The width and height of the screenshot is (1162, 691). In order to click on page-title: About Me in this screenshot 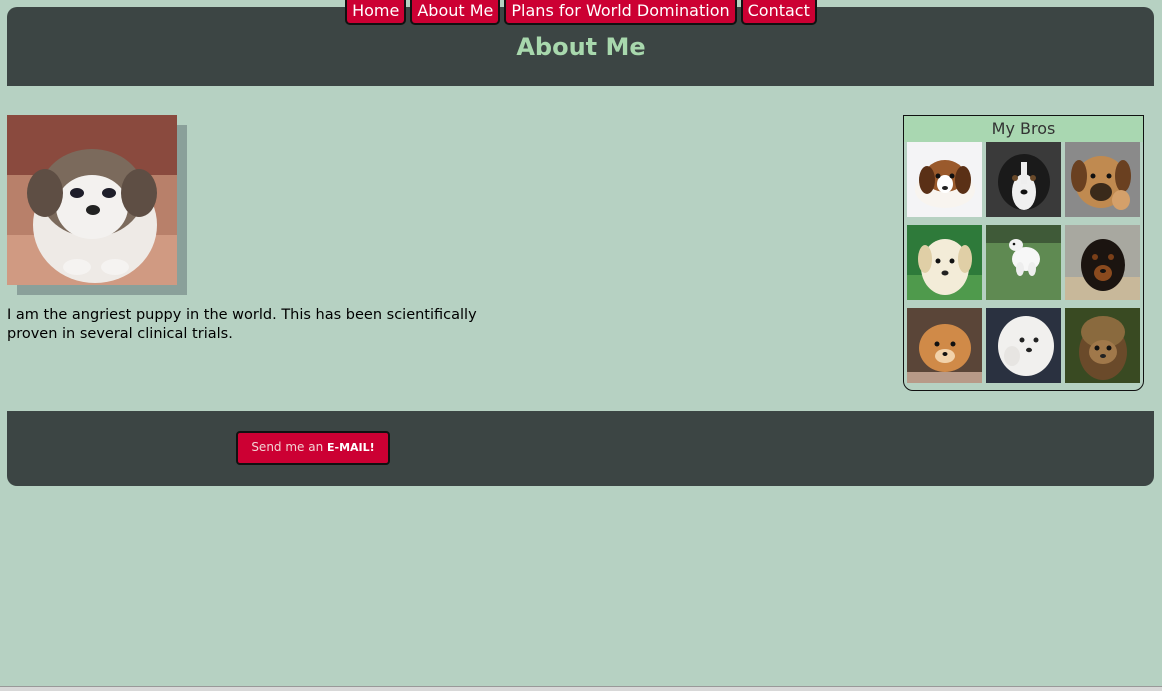, I will do `click(581, 47)`.